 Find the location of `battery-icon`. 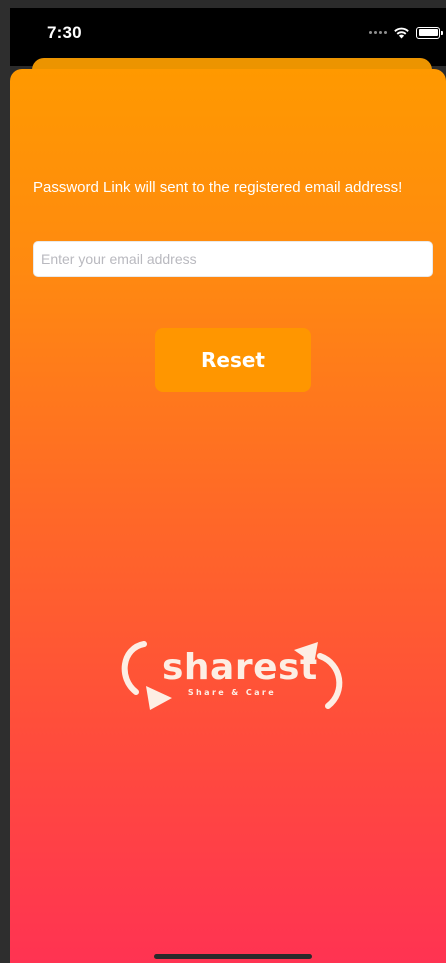

battery-icon is located at coordinates (429, 32).